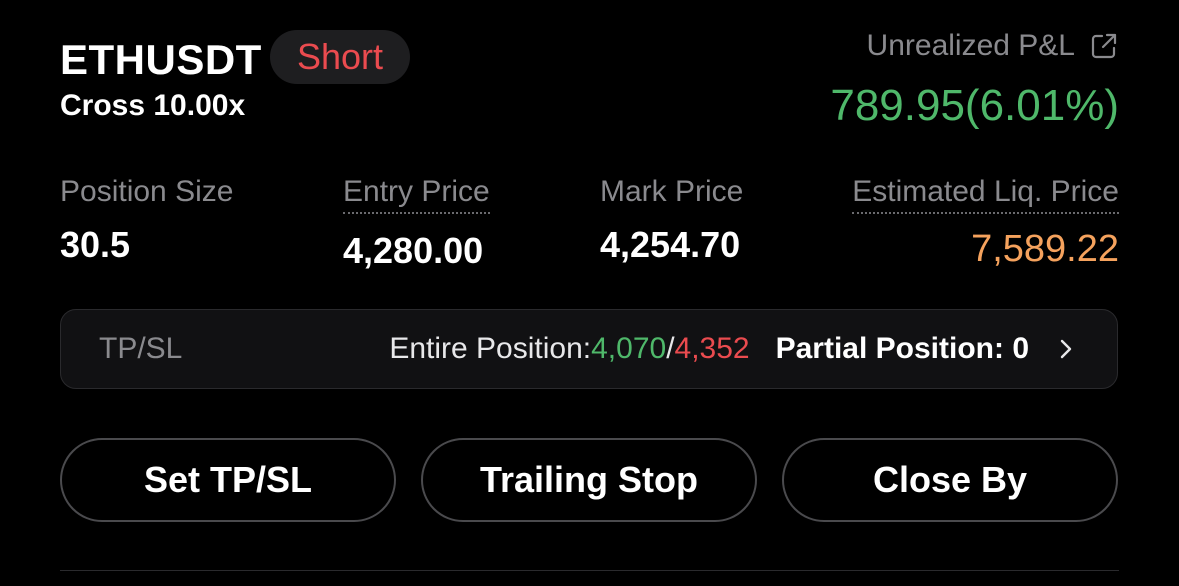 This screenshot has height=586, width=1179. What do you see at coordinates (1045, 249) in the screenshot?
I see `liq-price-value: 7,589.22` at bounding box center [1045, 249].